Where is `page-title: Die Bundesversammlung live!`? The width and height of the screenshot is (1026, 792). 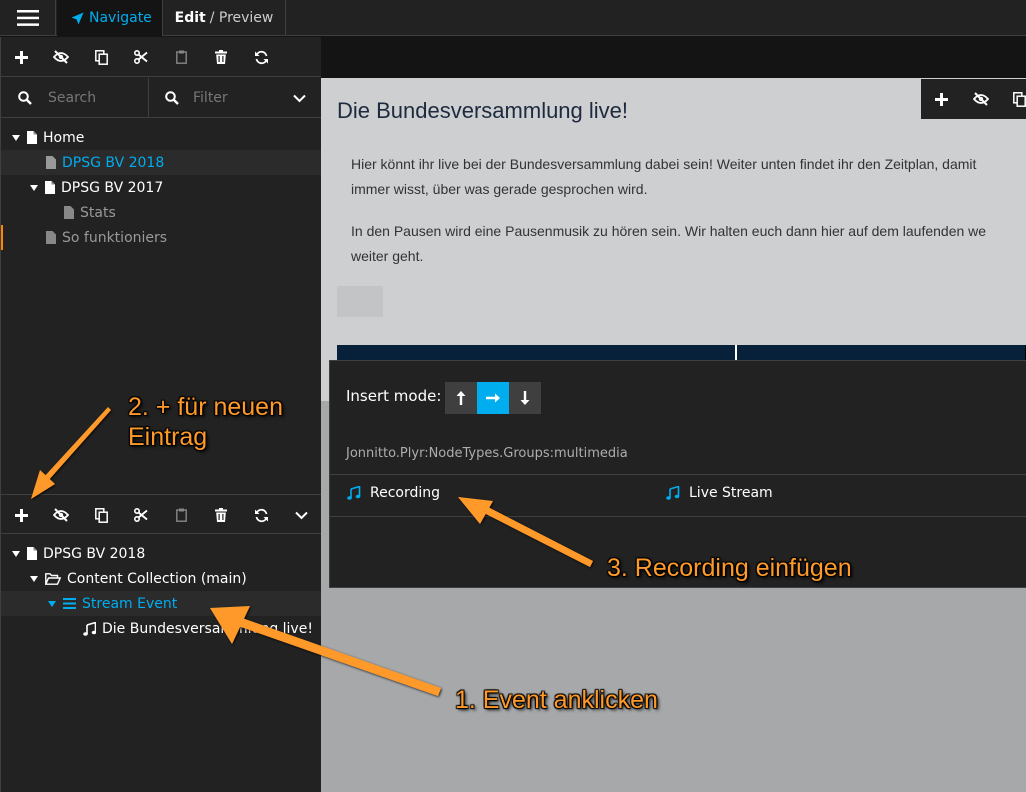 page-title: Die Bundesversammlung live! is located at coordinates (482, 111).